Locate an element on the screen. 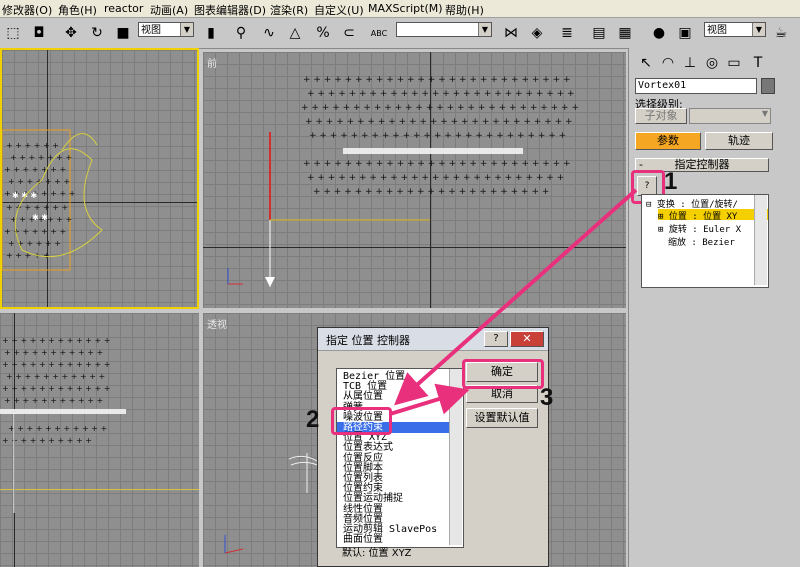  object-name-field: Vortex01 is located at coordinates (696, 86).